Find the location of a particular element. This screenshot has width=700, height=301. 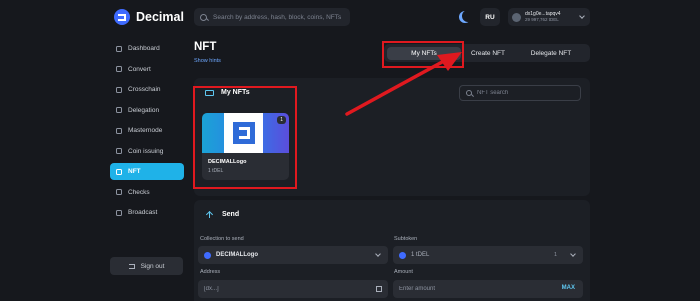

page-title: NFT is located at coordinates (205, 47).